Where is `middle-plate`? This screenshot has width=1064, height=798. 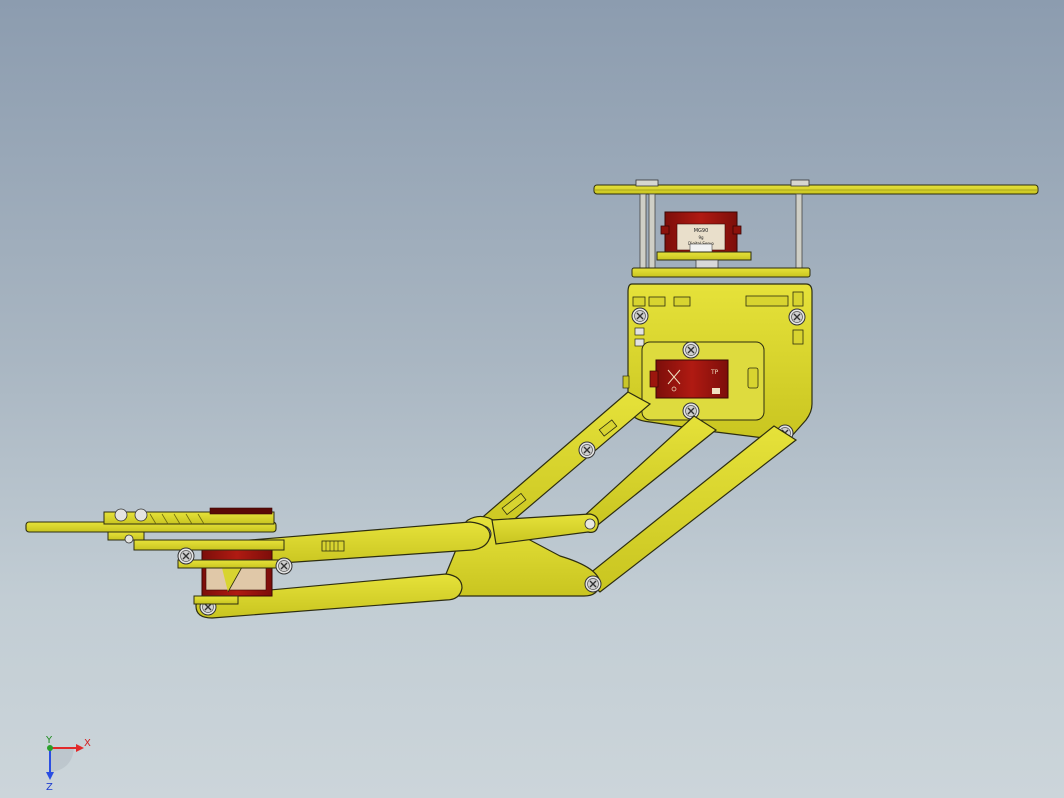 middle-plate is located at coordinates (721, 272).